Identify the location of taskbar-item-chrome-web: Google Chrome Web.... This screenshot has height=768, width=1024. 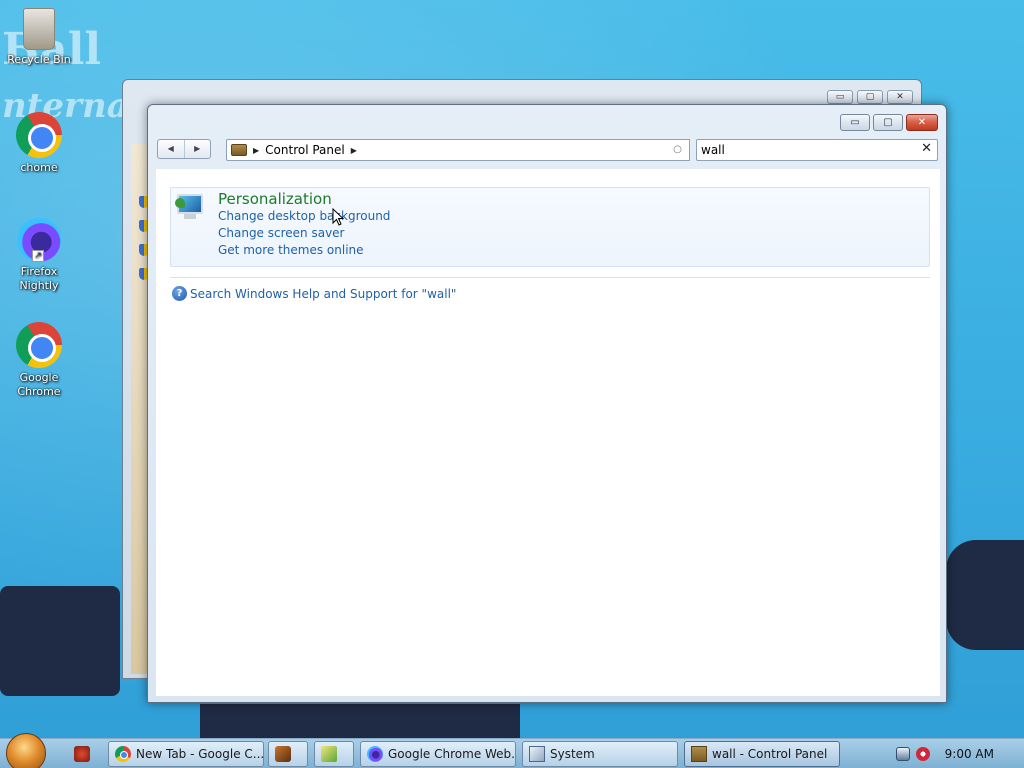
(438, 754).